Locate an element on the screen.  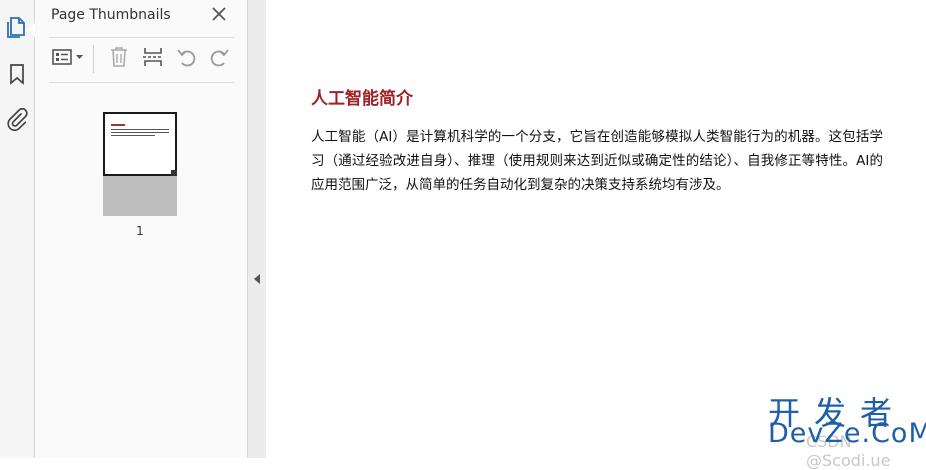
panel-collapse-grip is located at coordinates (257, 229).